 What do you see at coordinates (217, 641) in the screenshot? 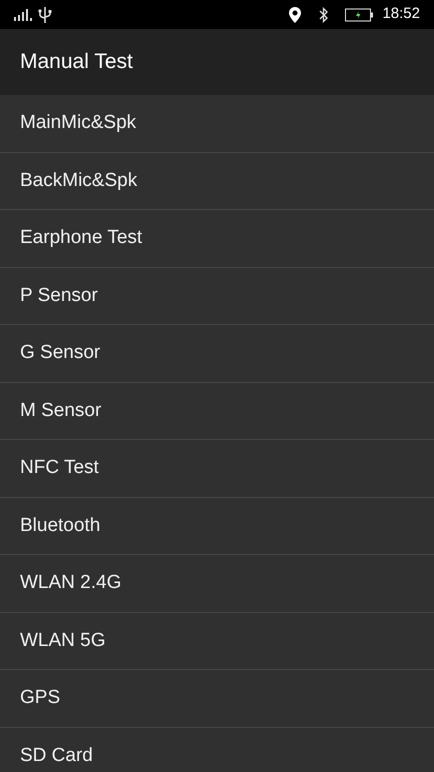
I see `test-list-item: WLAN 5G` at bounding box center [217, 641].